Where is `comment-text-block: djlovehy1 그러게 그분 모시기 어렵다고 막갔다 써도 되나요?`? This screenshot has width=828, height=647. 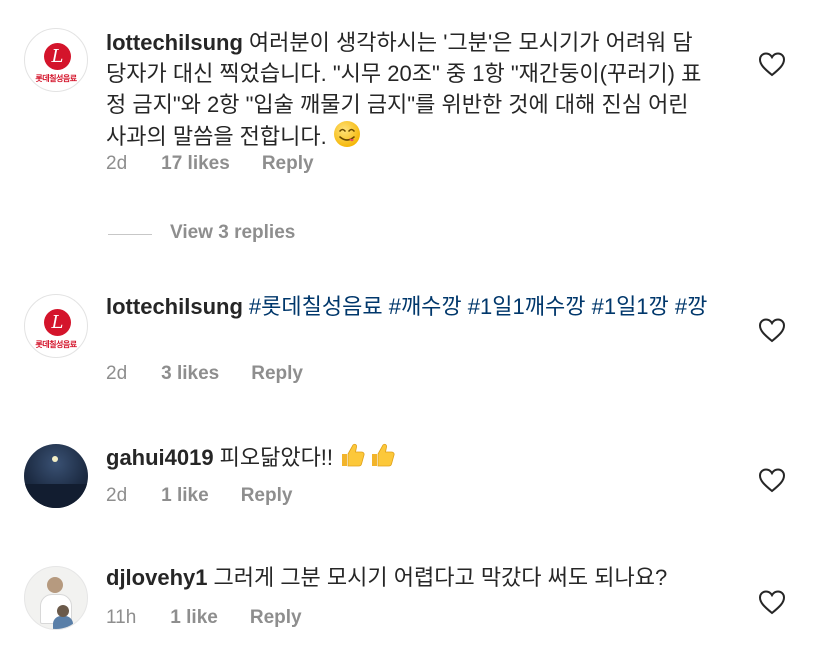 comment-text-block: djlovehy1 그러게 그분 모시기 어렵다고 막갔다 써도 되나요? is located at coordinates (408, 577).